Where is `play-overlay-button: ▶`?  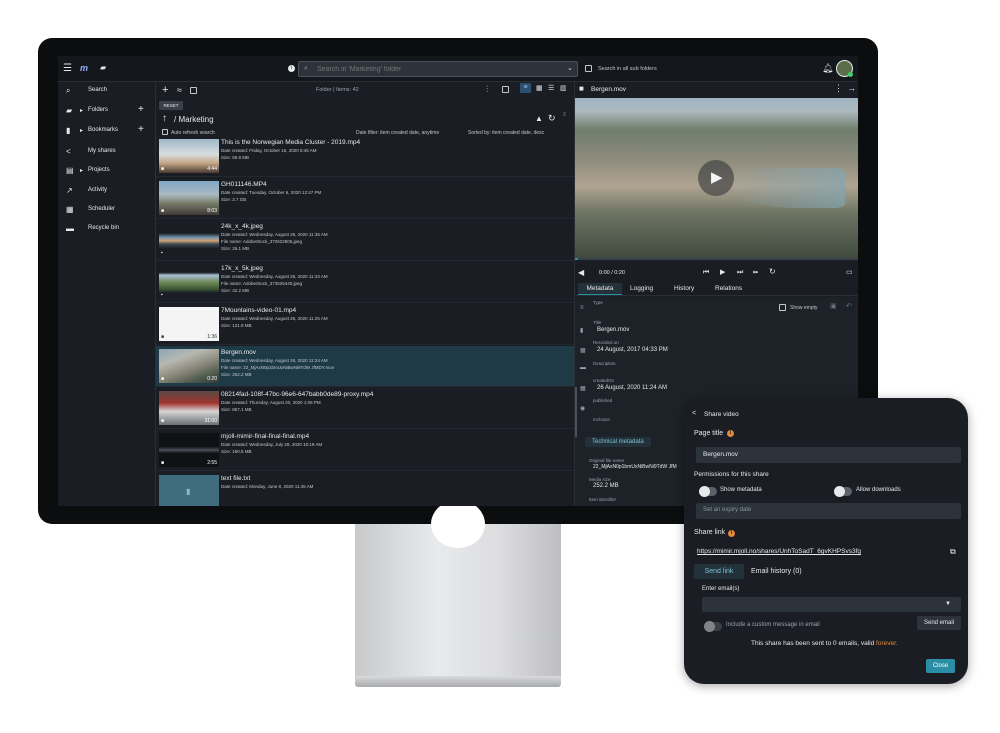
play-overlay-button: ▶ is located at coordinates (716, 178).